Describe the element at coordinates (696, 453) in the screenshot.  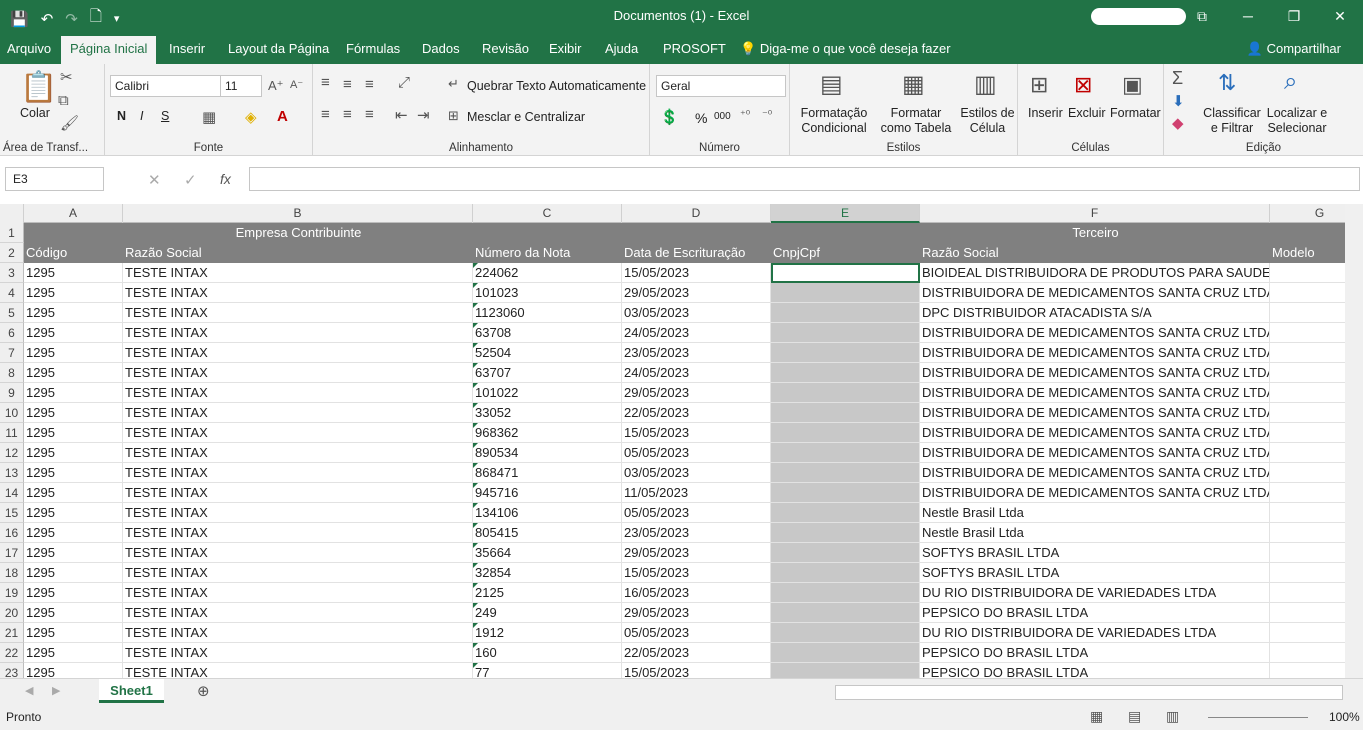
I see `table-cell: 05/05/2023` at that location.